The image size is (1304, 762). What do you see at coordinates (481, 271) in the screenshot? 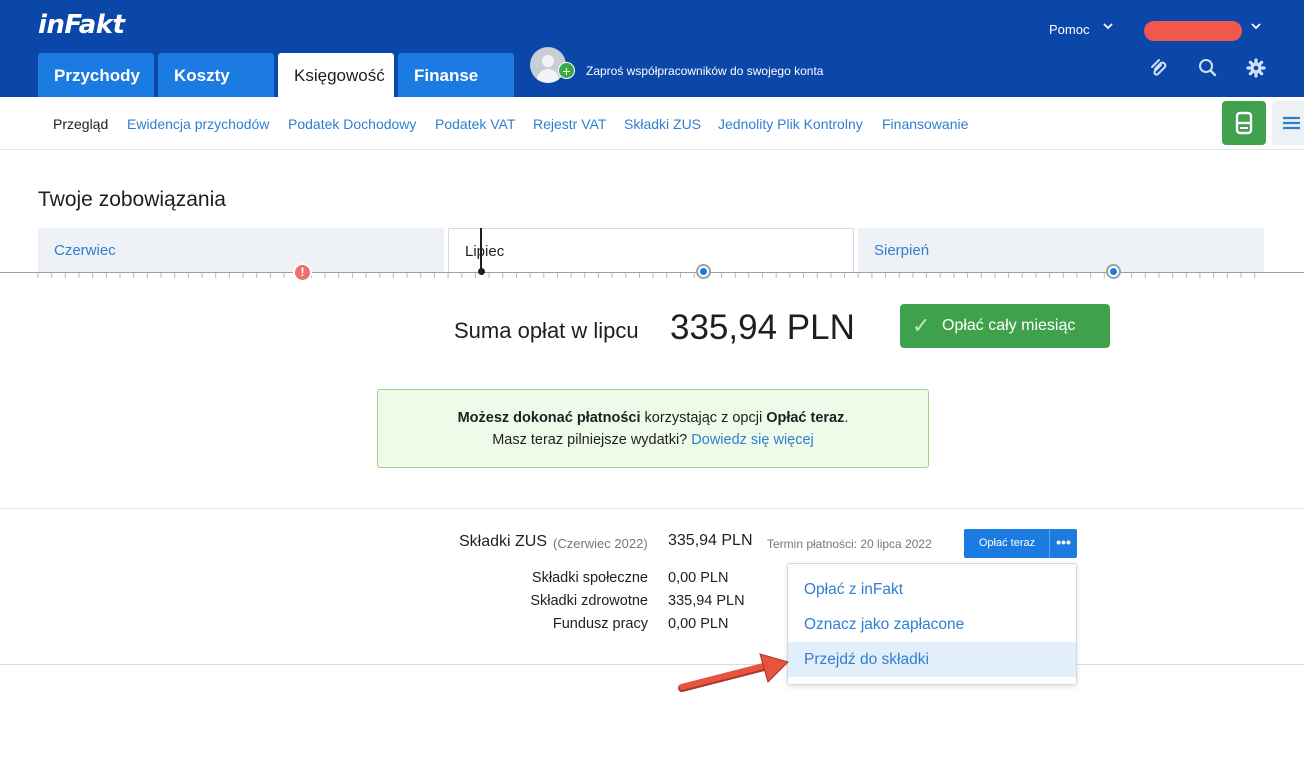
I see `current-day-dot` at bounding box center [481, 271].